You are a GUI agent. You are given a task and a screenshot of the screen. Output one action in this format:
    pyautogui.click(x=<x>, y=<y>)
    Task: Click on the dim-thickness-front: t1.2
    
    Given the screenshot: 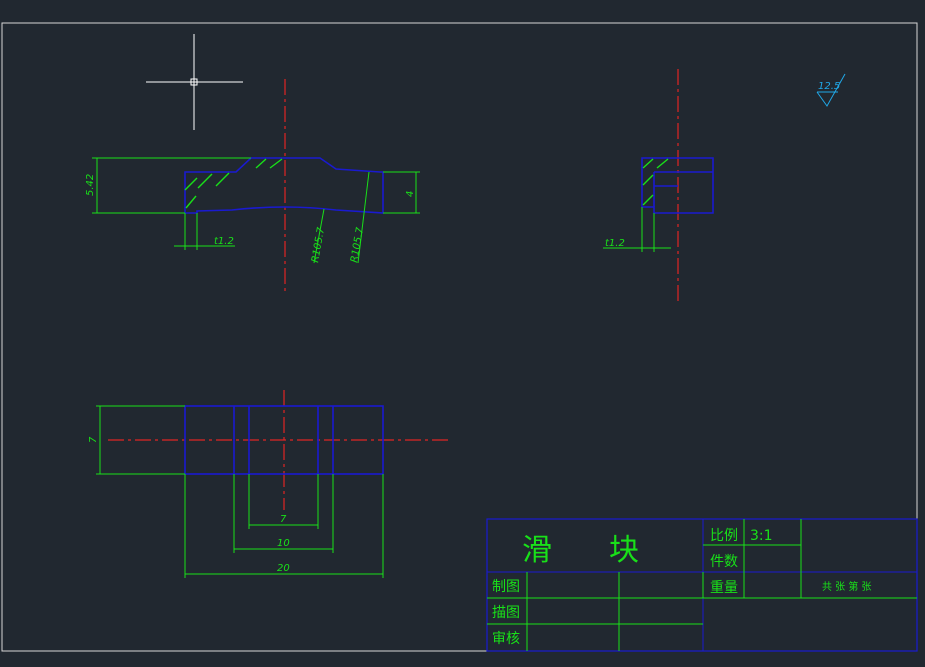 What is the action you would take?
    pyautogui.click(x=224, y=241)
    